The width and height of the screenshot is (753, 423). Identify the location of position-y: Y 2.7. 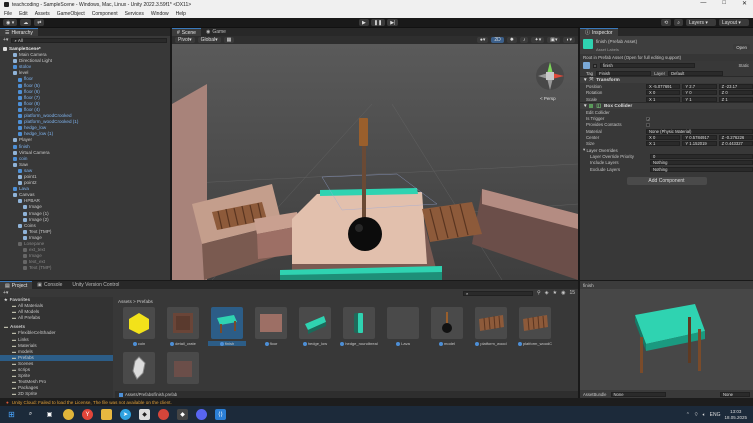
(699, 86).